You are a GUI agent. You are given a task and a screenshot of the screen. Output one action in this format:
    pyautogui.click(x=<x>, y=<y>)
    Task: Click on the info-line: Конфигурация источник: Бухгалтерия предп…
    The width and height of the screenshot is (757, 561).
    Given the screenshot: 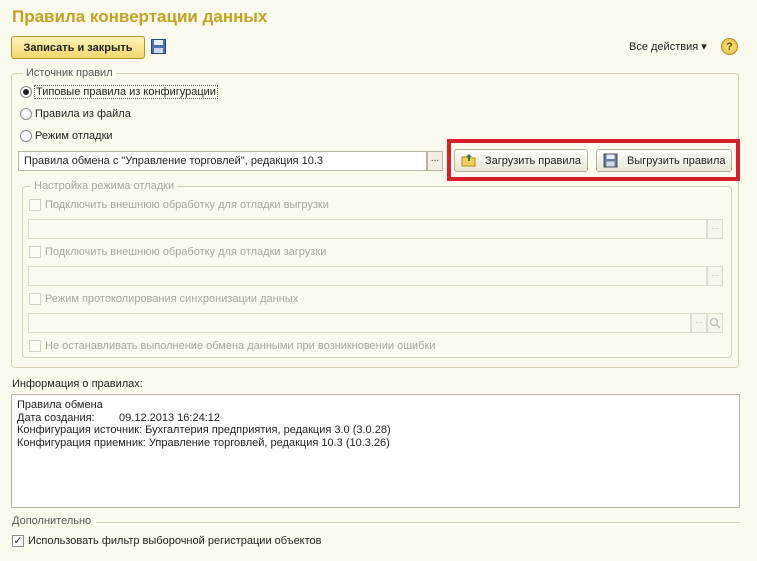 What is the action you would take?
    pyautogui.click(x=204, y=430)
    